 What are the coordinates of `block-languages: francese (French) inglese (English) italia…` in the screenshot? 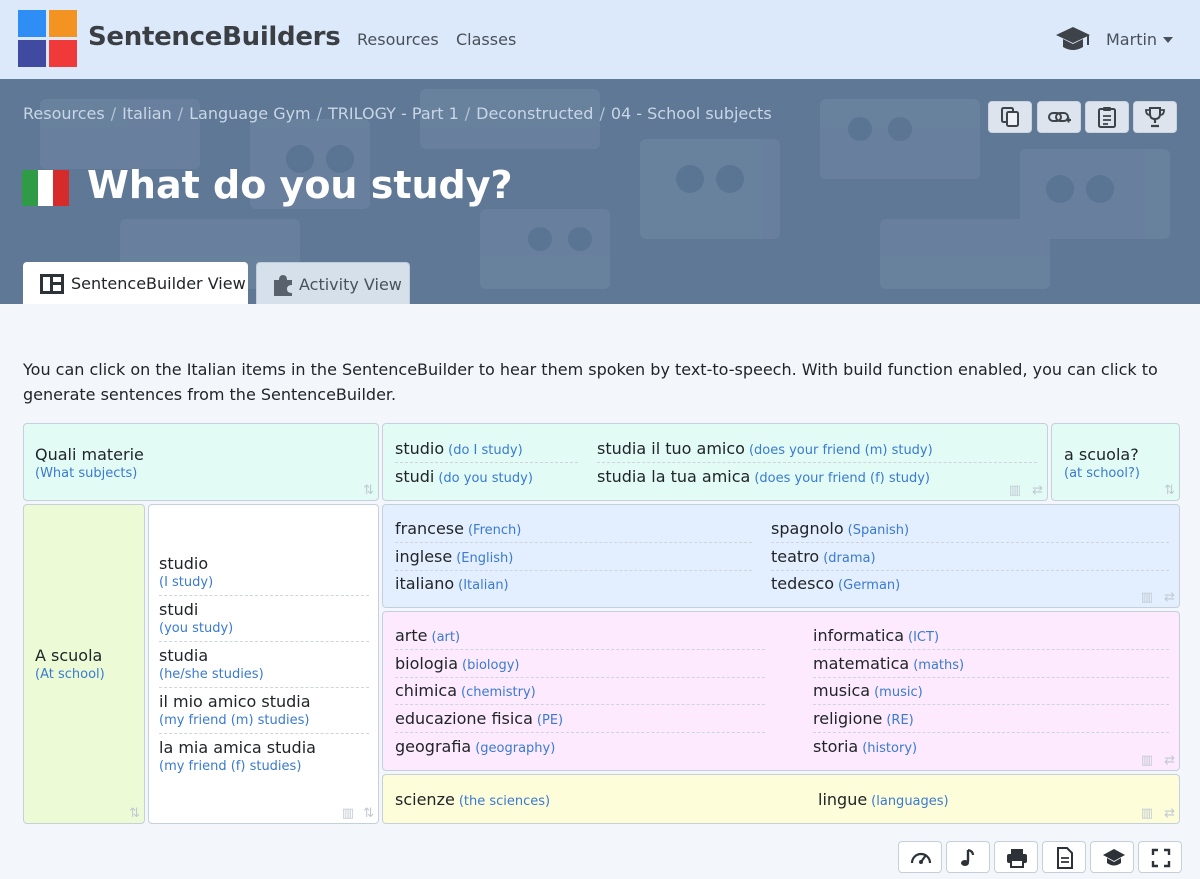 It's located at (781, 556).